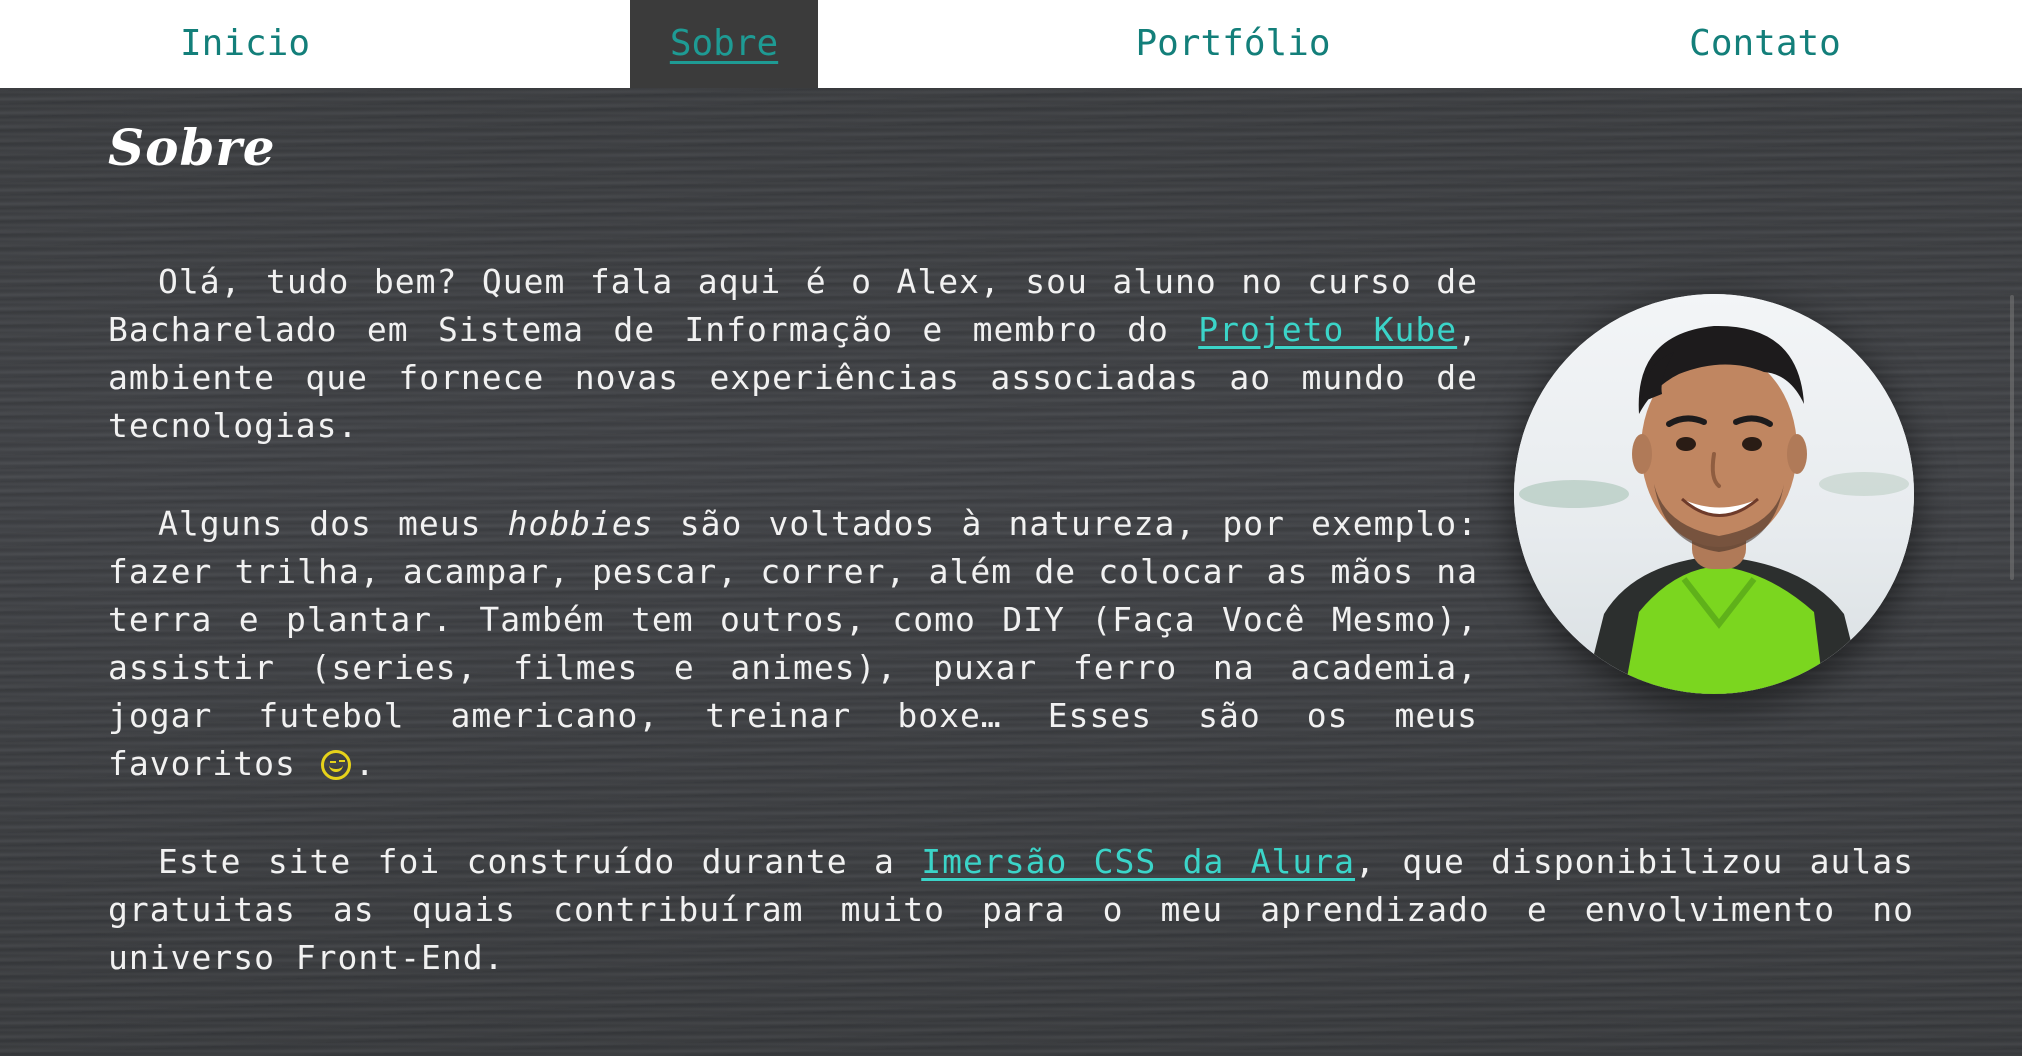 The image size is (2022, 1056). Describe the element at coordinates (2012, 437) in the screenshot. I see `scrollbar-thumb` at that location.